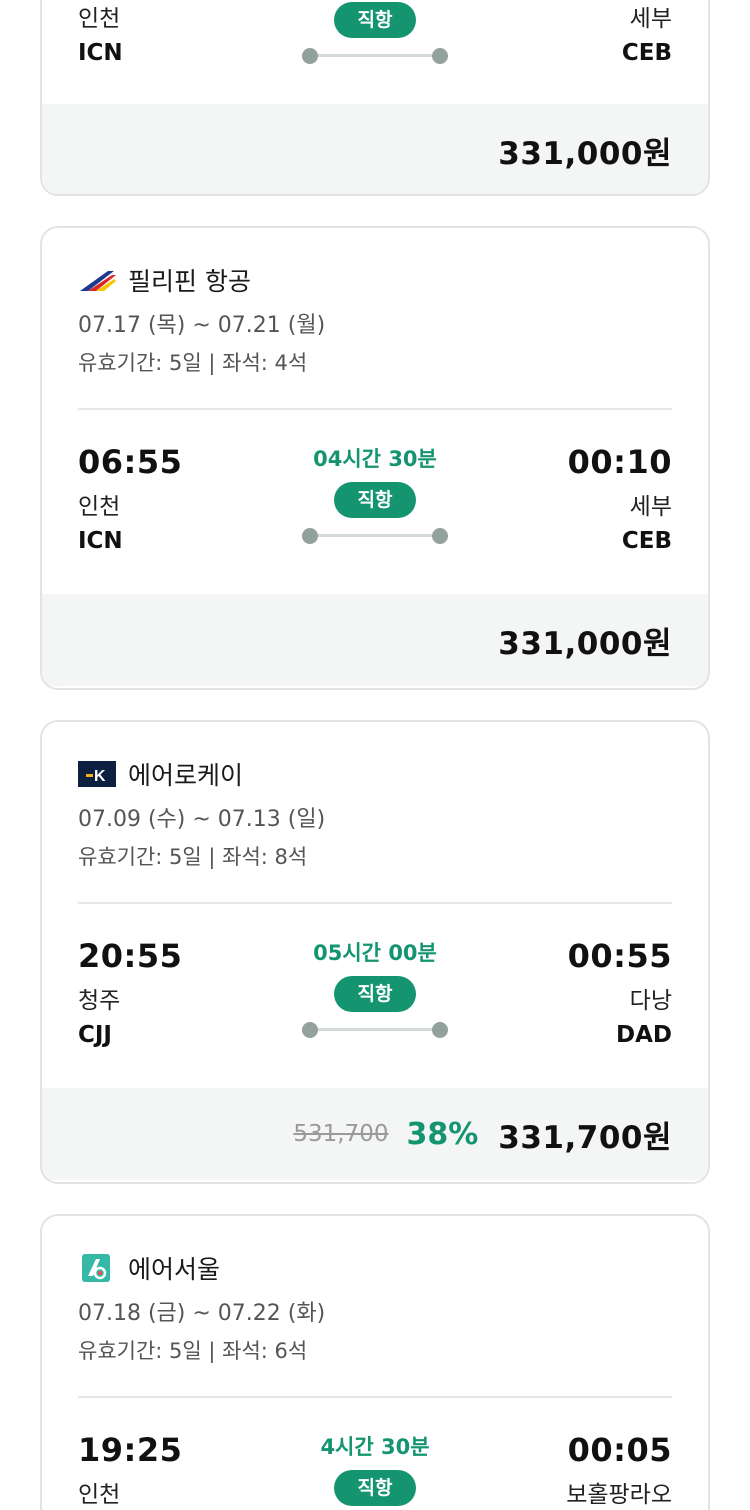 This screenshot has height=1510, width=750. I want to click on original-price: 531,700, so click(341, 1134).